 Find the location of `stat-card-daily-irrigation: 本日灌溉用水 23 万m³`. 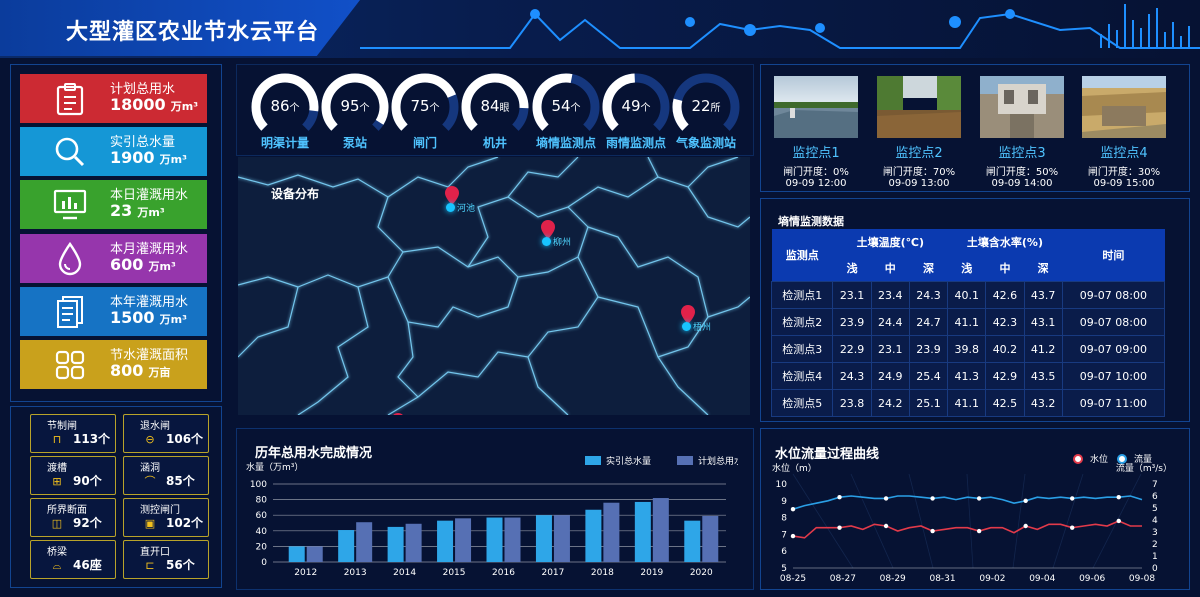

stat-card-daily-irrigation: 本日灌溉用水 23 万m³ is located at coordinates (113, 204).